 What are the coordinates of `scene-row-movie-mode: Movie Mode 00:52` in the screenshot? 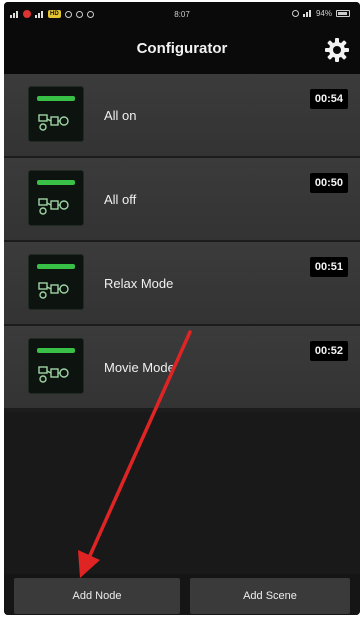 It's located at (182, 368).